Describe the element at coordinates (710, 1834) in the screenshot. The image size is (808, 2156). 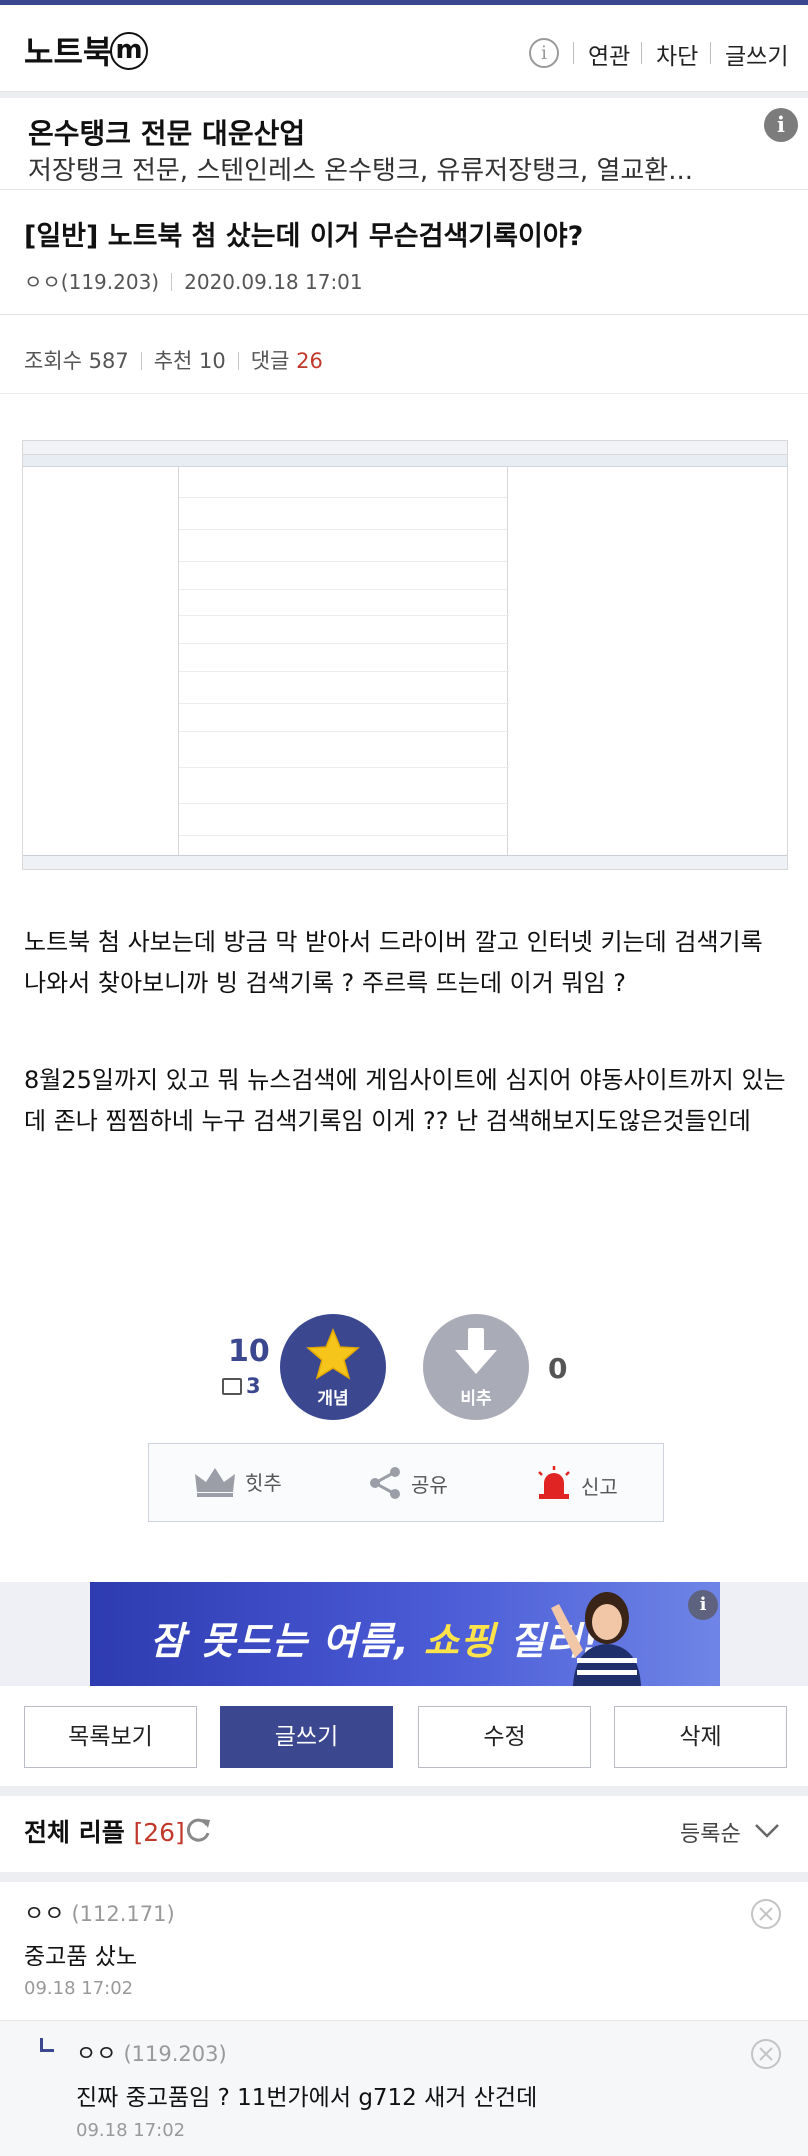
I see `sort-label: 등록순` at that location.